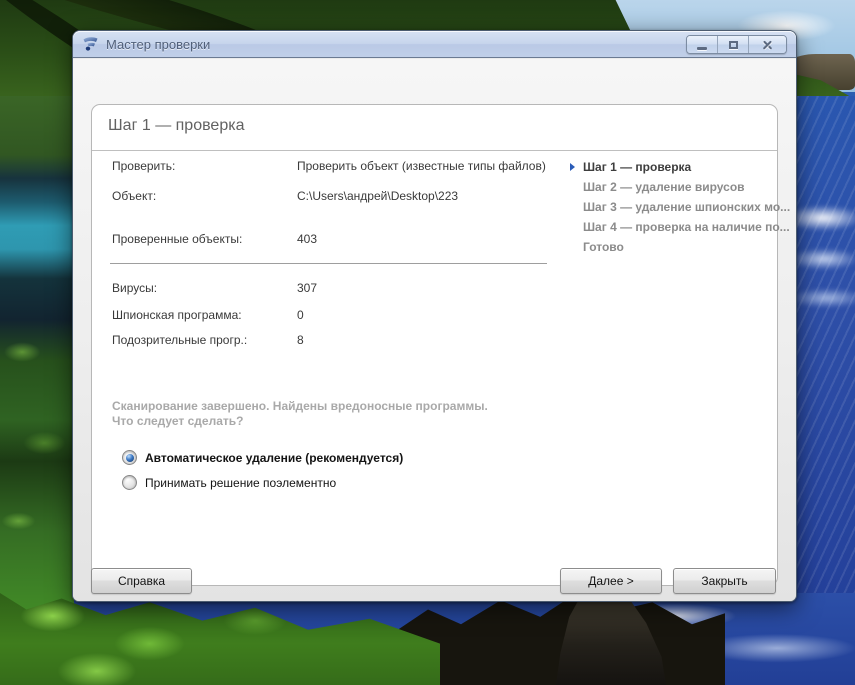 This screenshot has width=855, height=685. What do you see at coordinates (178, 421) in the screenshot?
I see `status-line-2: Что следует сделать?` at bounding box center [178, 421].